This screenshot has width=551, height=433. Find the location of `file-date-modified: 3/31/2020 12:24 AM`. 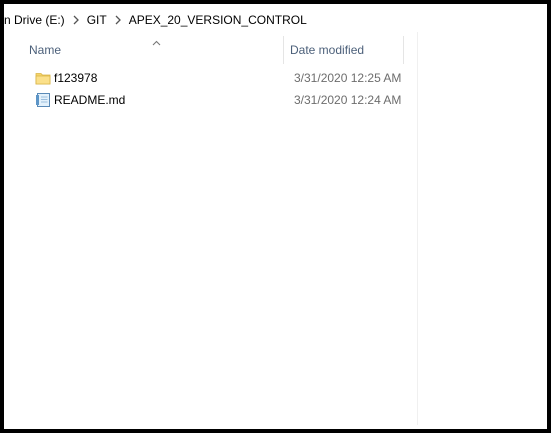

file-date-modified: 3/31/2020 12:24 AM is located at coordinates (348, 100).